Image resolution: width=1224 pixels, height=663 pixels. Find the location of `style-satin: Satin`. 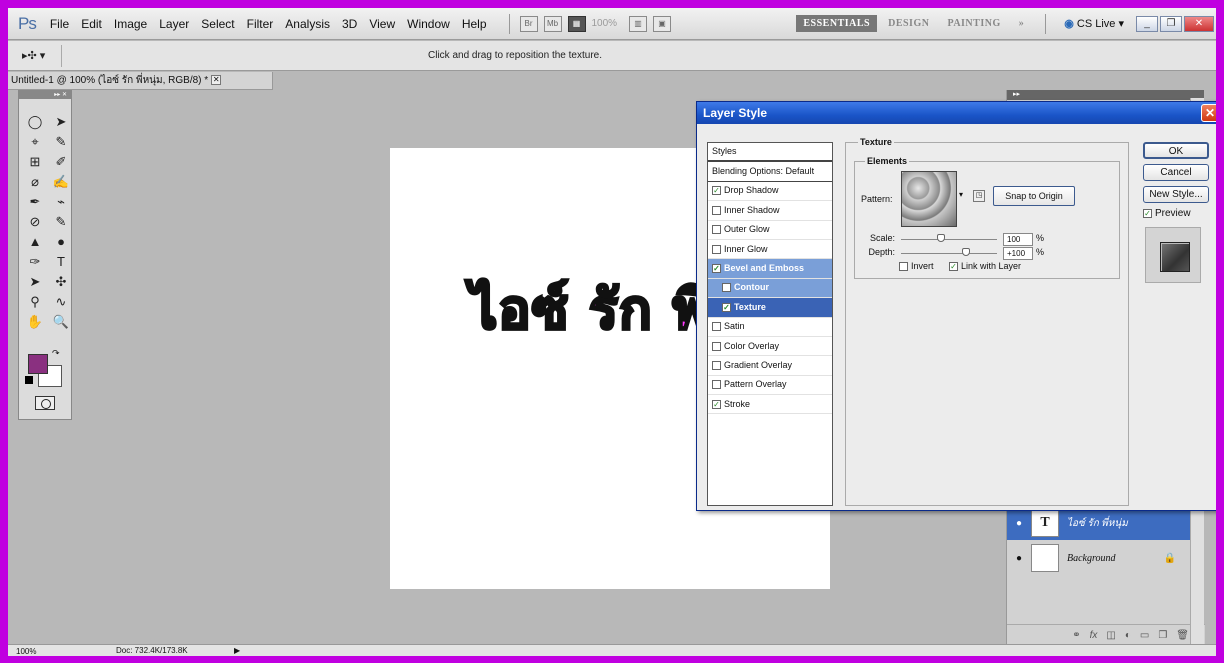

style-satin: Satin is located at coordinates (770, 327).